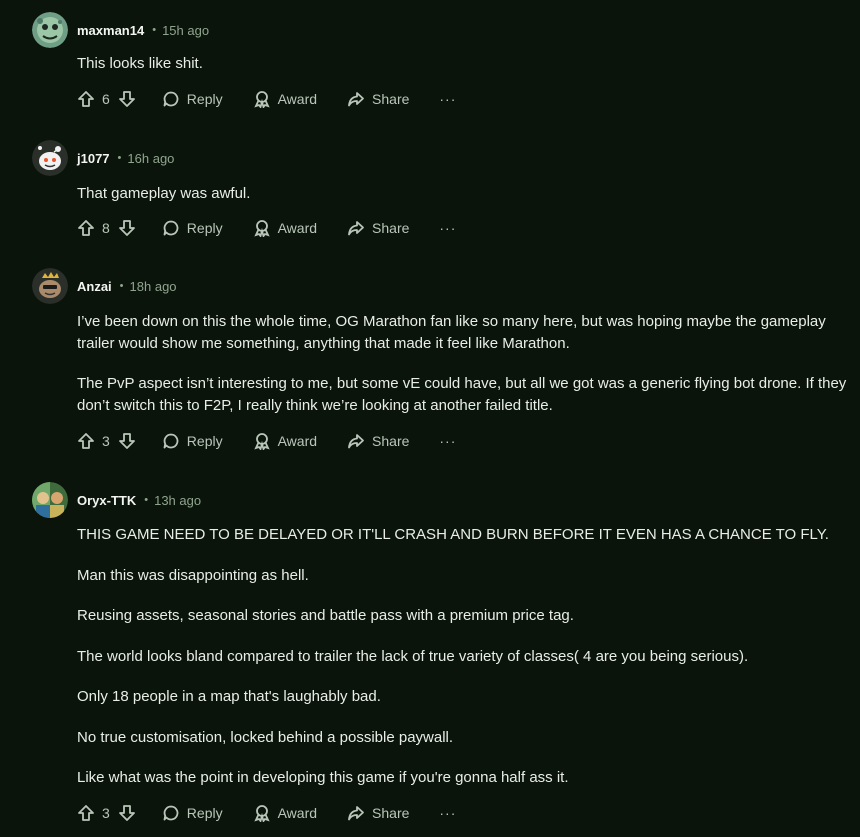 The image size is (860, 837). I want to click on username: Oryx-TTK, so click(106, 500).